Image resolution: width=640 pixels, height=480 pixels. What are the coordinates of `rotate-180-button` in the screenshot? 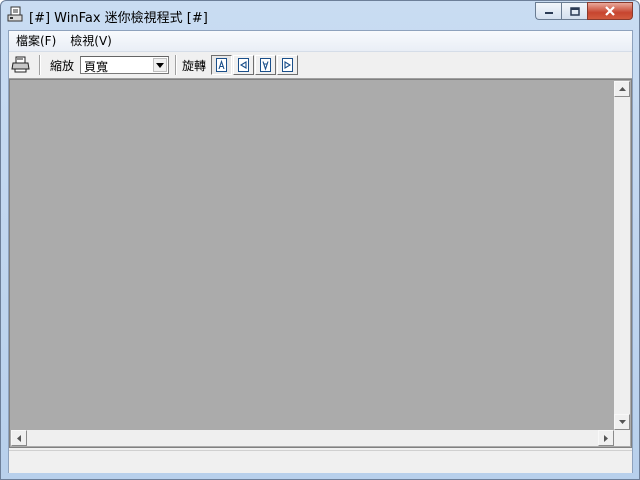 It's located at (265, 65).